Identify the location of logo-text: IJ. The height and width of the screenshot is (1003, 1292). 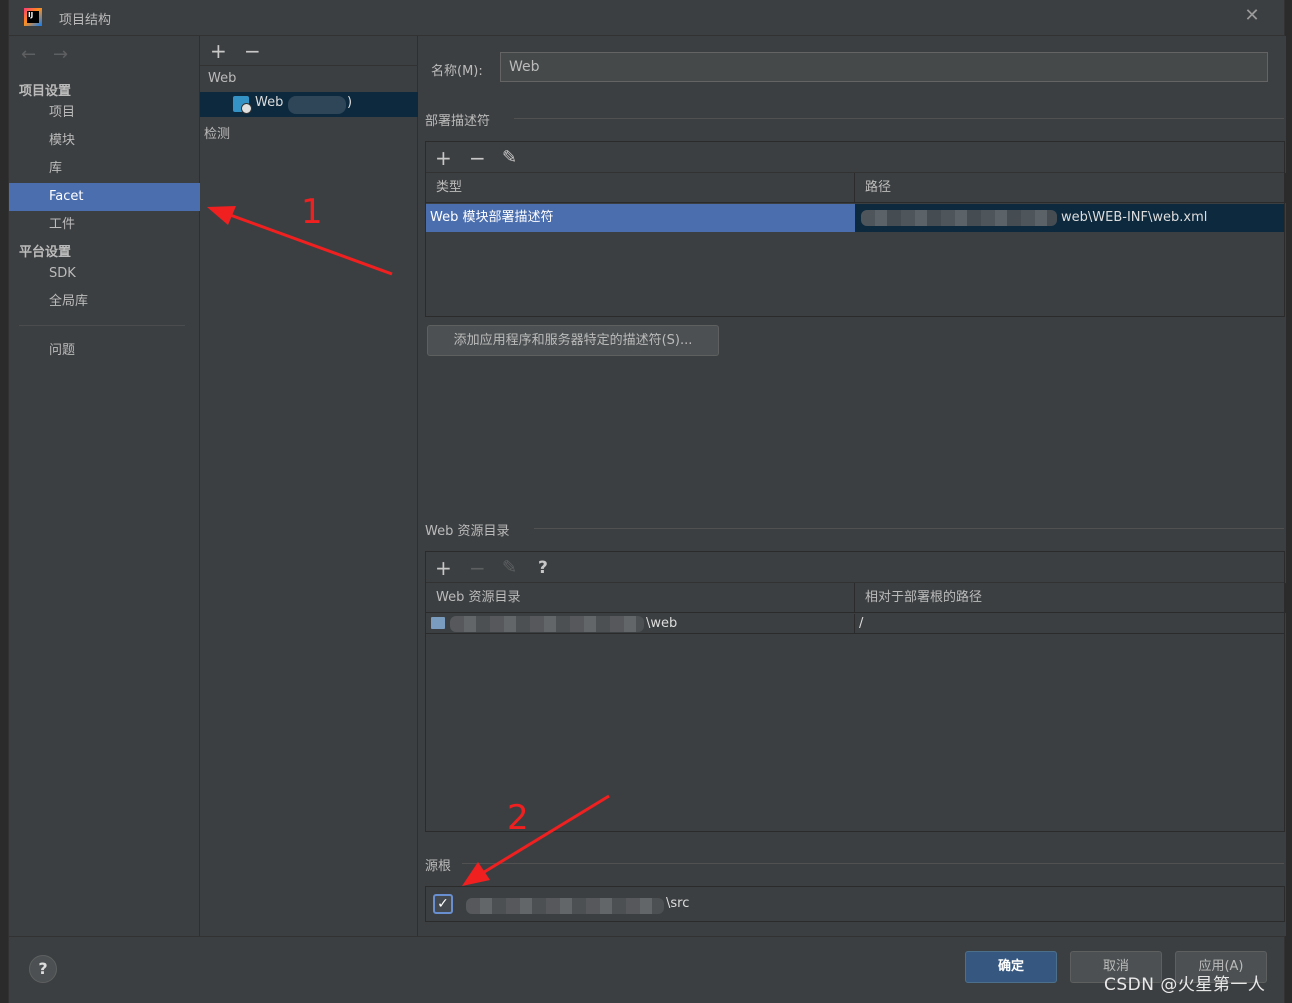
(33, 17).